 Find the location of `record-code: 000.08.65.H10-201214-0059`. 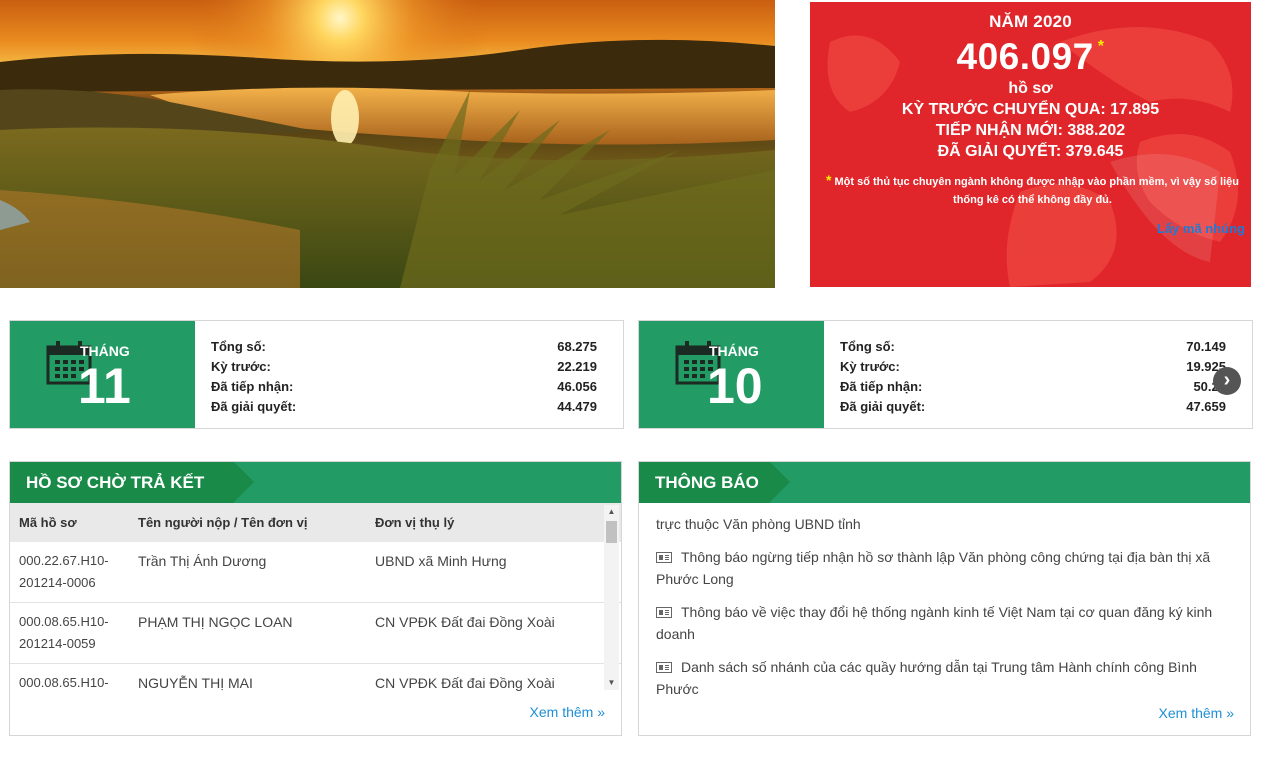

record-code: 000.08.65.H10-201214-0059 is located at coordinates (64, 632).